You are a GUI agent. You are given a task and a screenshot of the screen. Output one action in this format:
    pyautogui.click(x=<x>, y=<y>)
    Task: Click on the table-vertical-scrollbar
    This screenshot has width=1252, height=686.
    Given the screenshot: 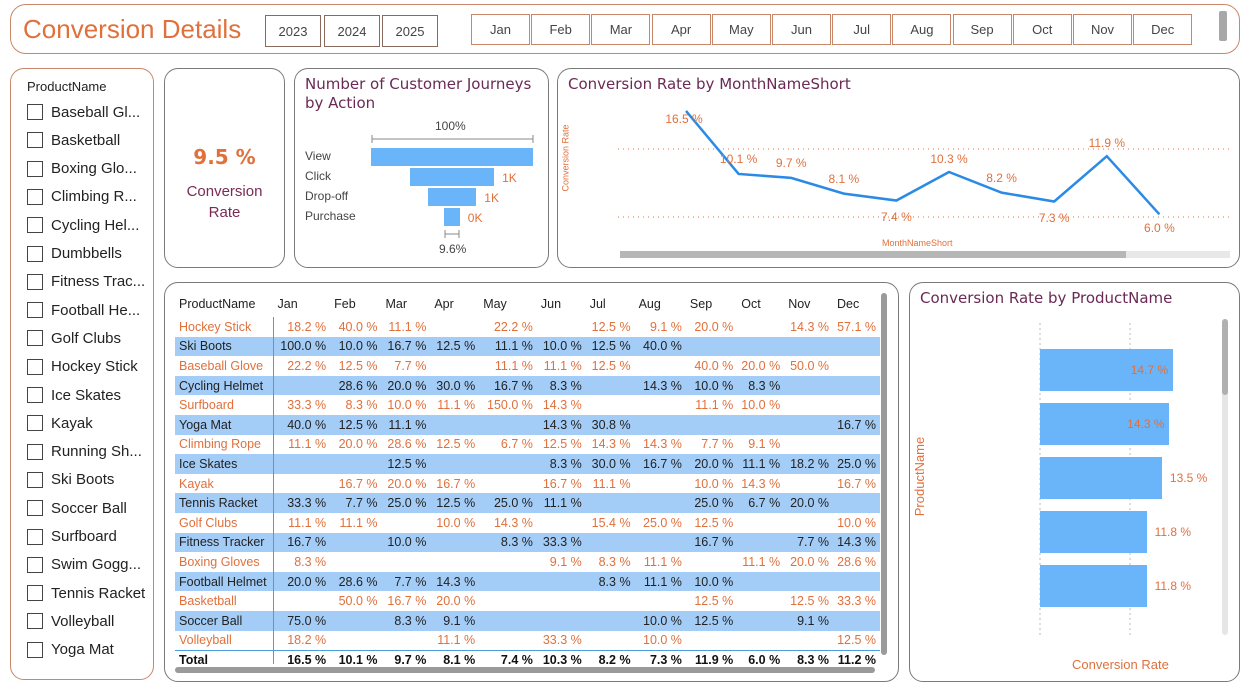 What is the action you would take?
    pyautogui.click(x=884, y=474)
    